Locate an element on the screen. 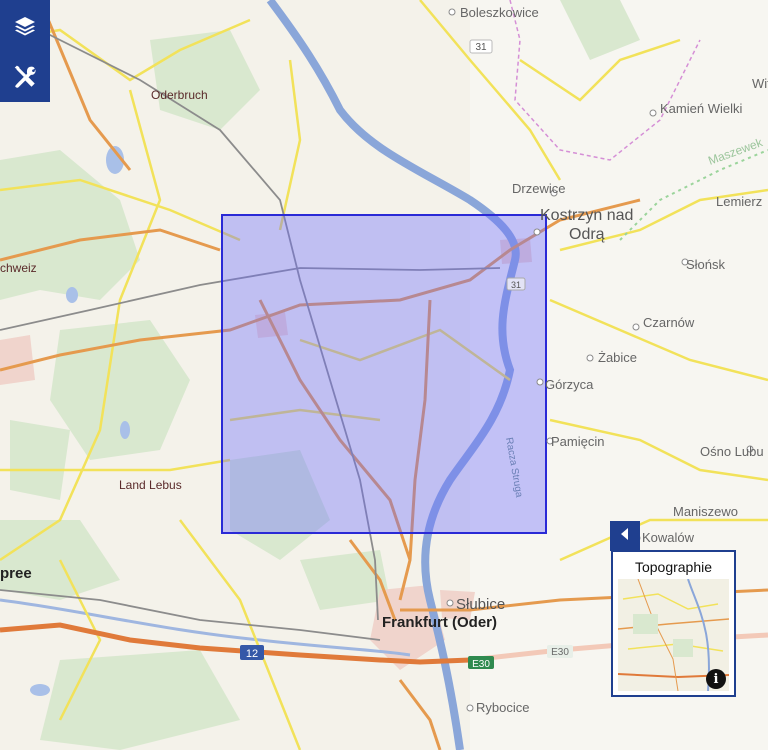 This screenshot has height=750, width=768. road-shield-e30a: E30 is located at coordinates (481, 663).